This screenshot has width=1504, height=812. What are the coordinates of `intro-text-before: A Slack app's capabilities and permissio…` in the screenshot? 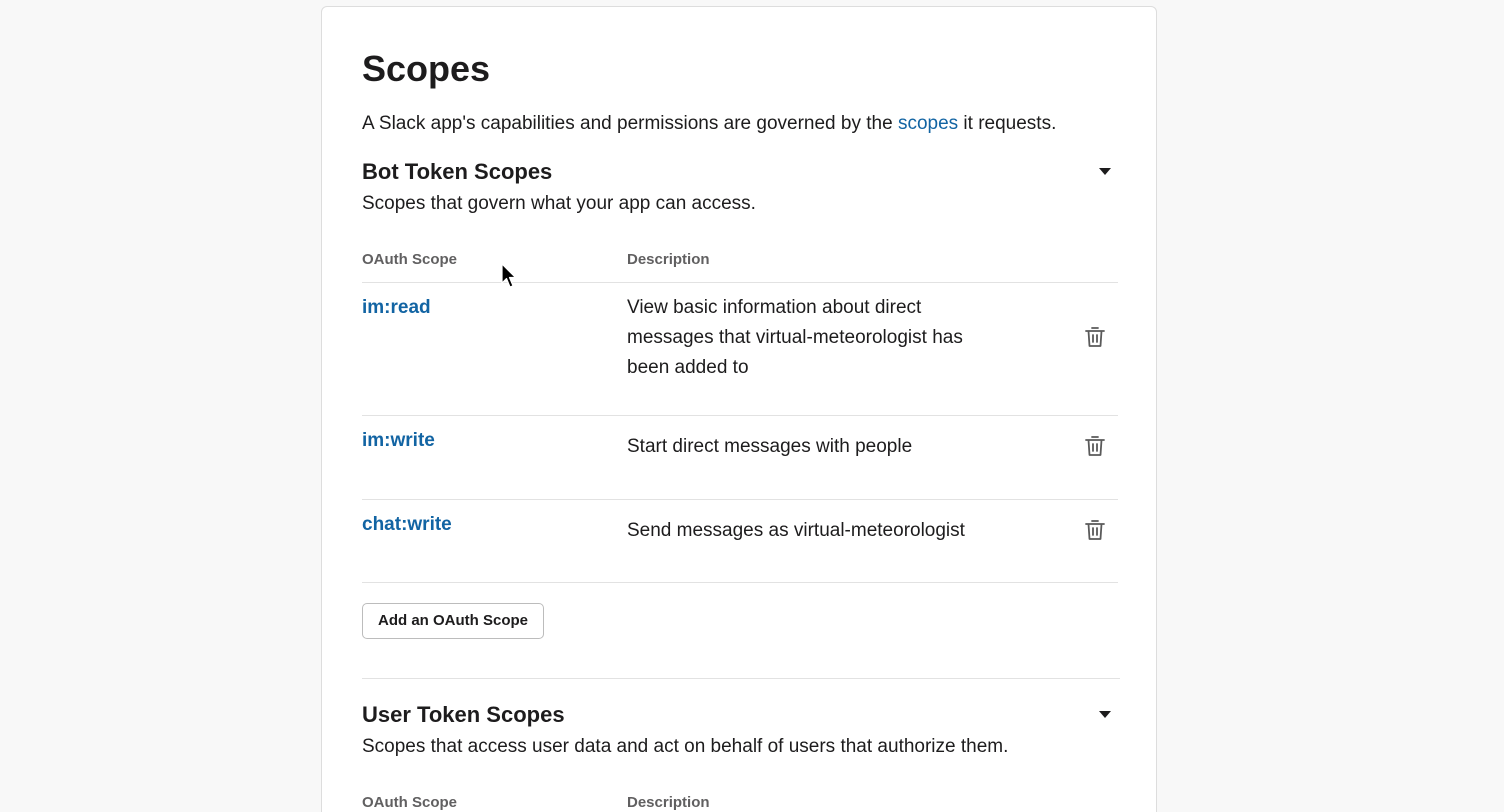 It's located at (630, 123).